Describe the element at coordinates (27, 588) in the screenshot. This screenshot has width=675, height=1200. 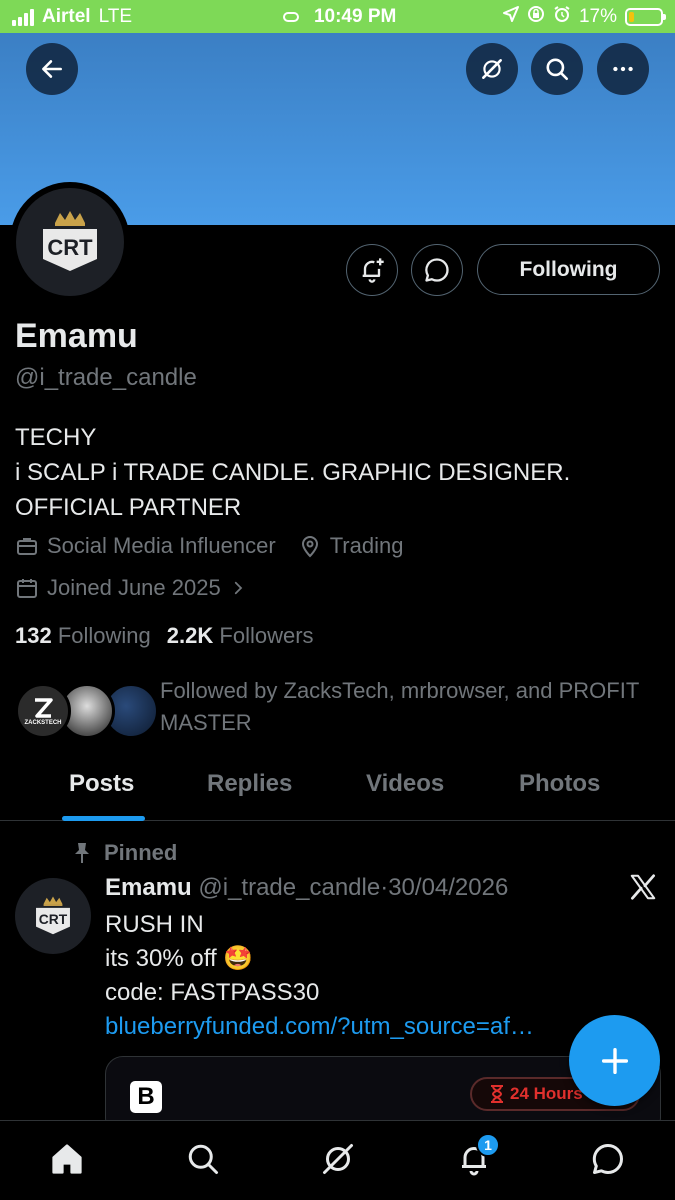
I see `calendar-icon` at that location.